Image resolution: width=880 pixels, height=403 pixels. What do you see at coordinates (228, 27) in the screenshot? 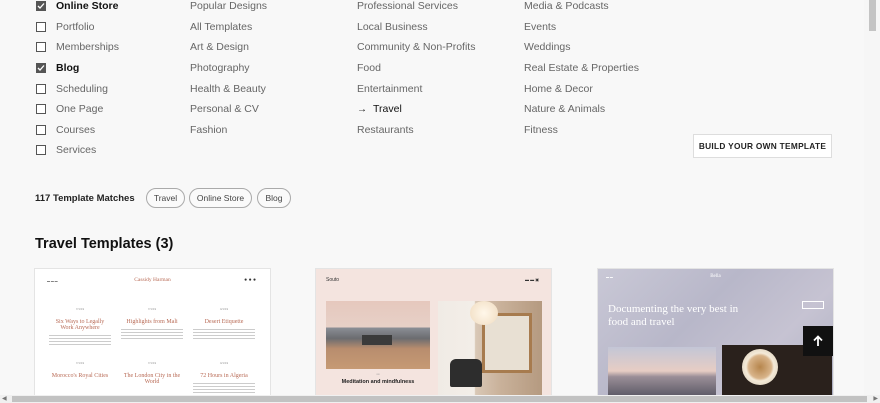
I see `topic-link: All Templates` at bounding box center [228, 27].